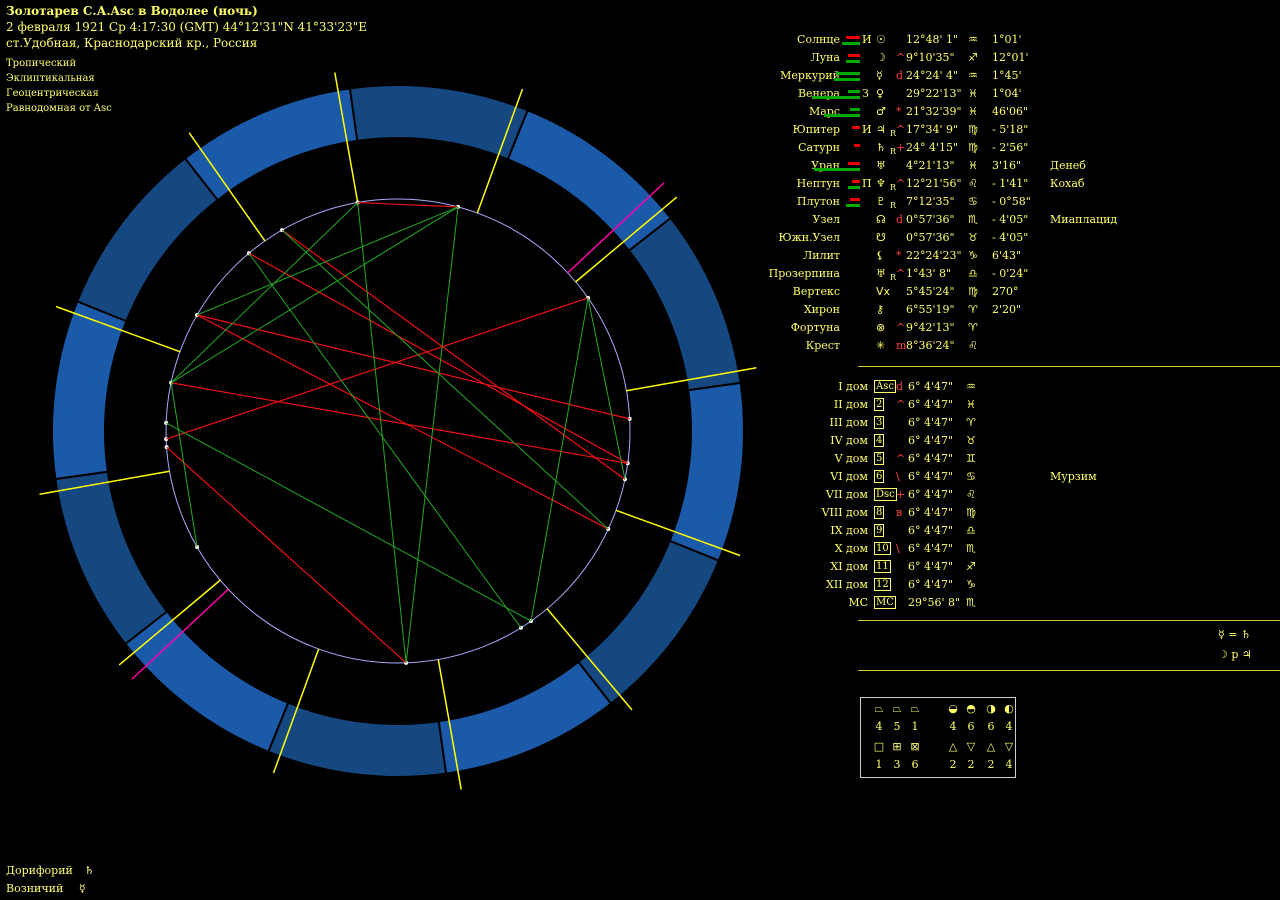  Describe the element at coordinates (1005, 291) in the screenshot. I see `planet-speed: 270°` at that location.